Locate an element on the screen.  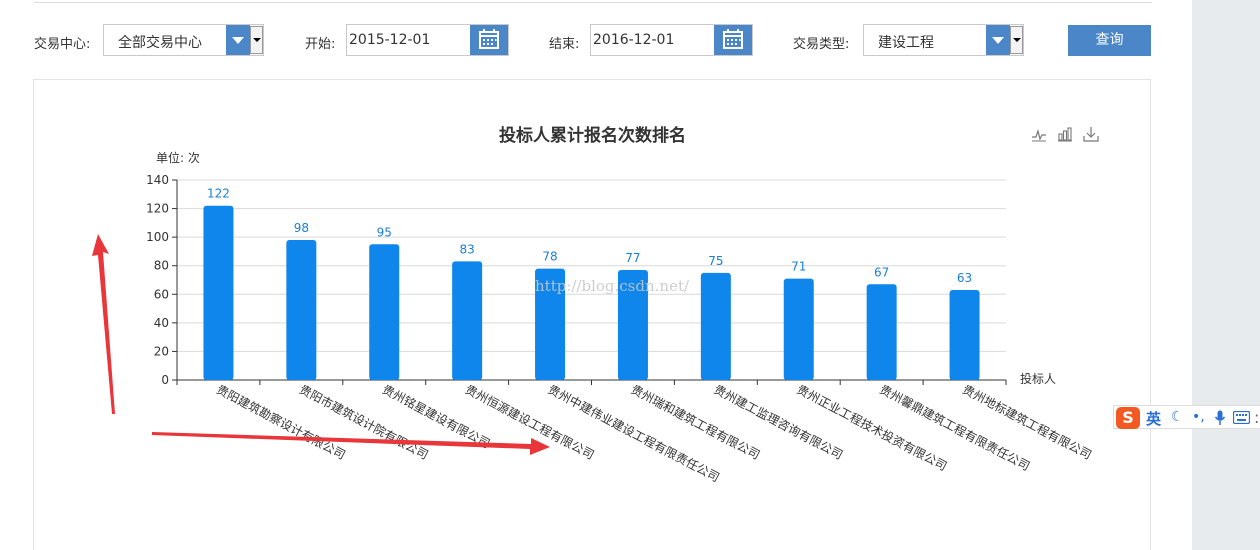
y-tick-label: 20 is located at coordinates (161, 351).